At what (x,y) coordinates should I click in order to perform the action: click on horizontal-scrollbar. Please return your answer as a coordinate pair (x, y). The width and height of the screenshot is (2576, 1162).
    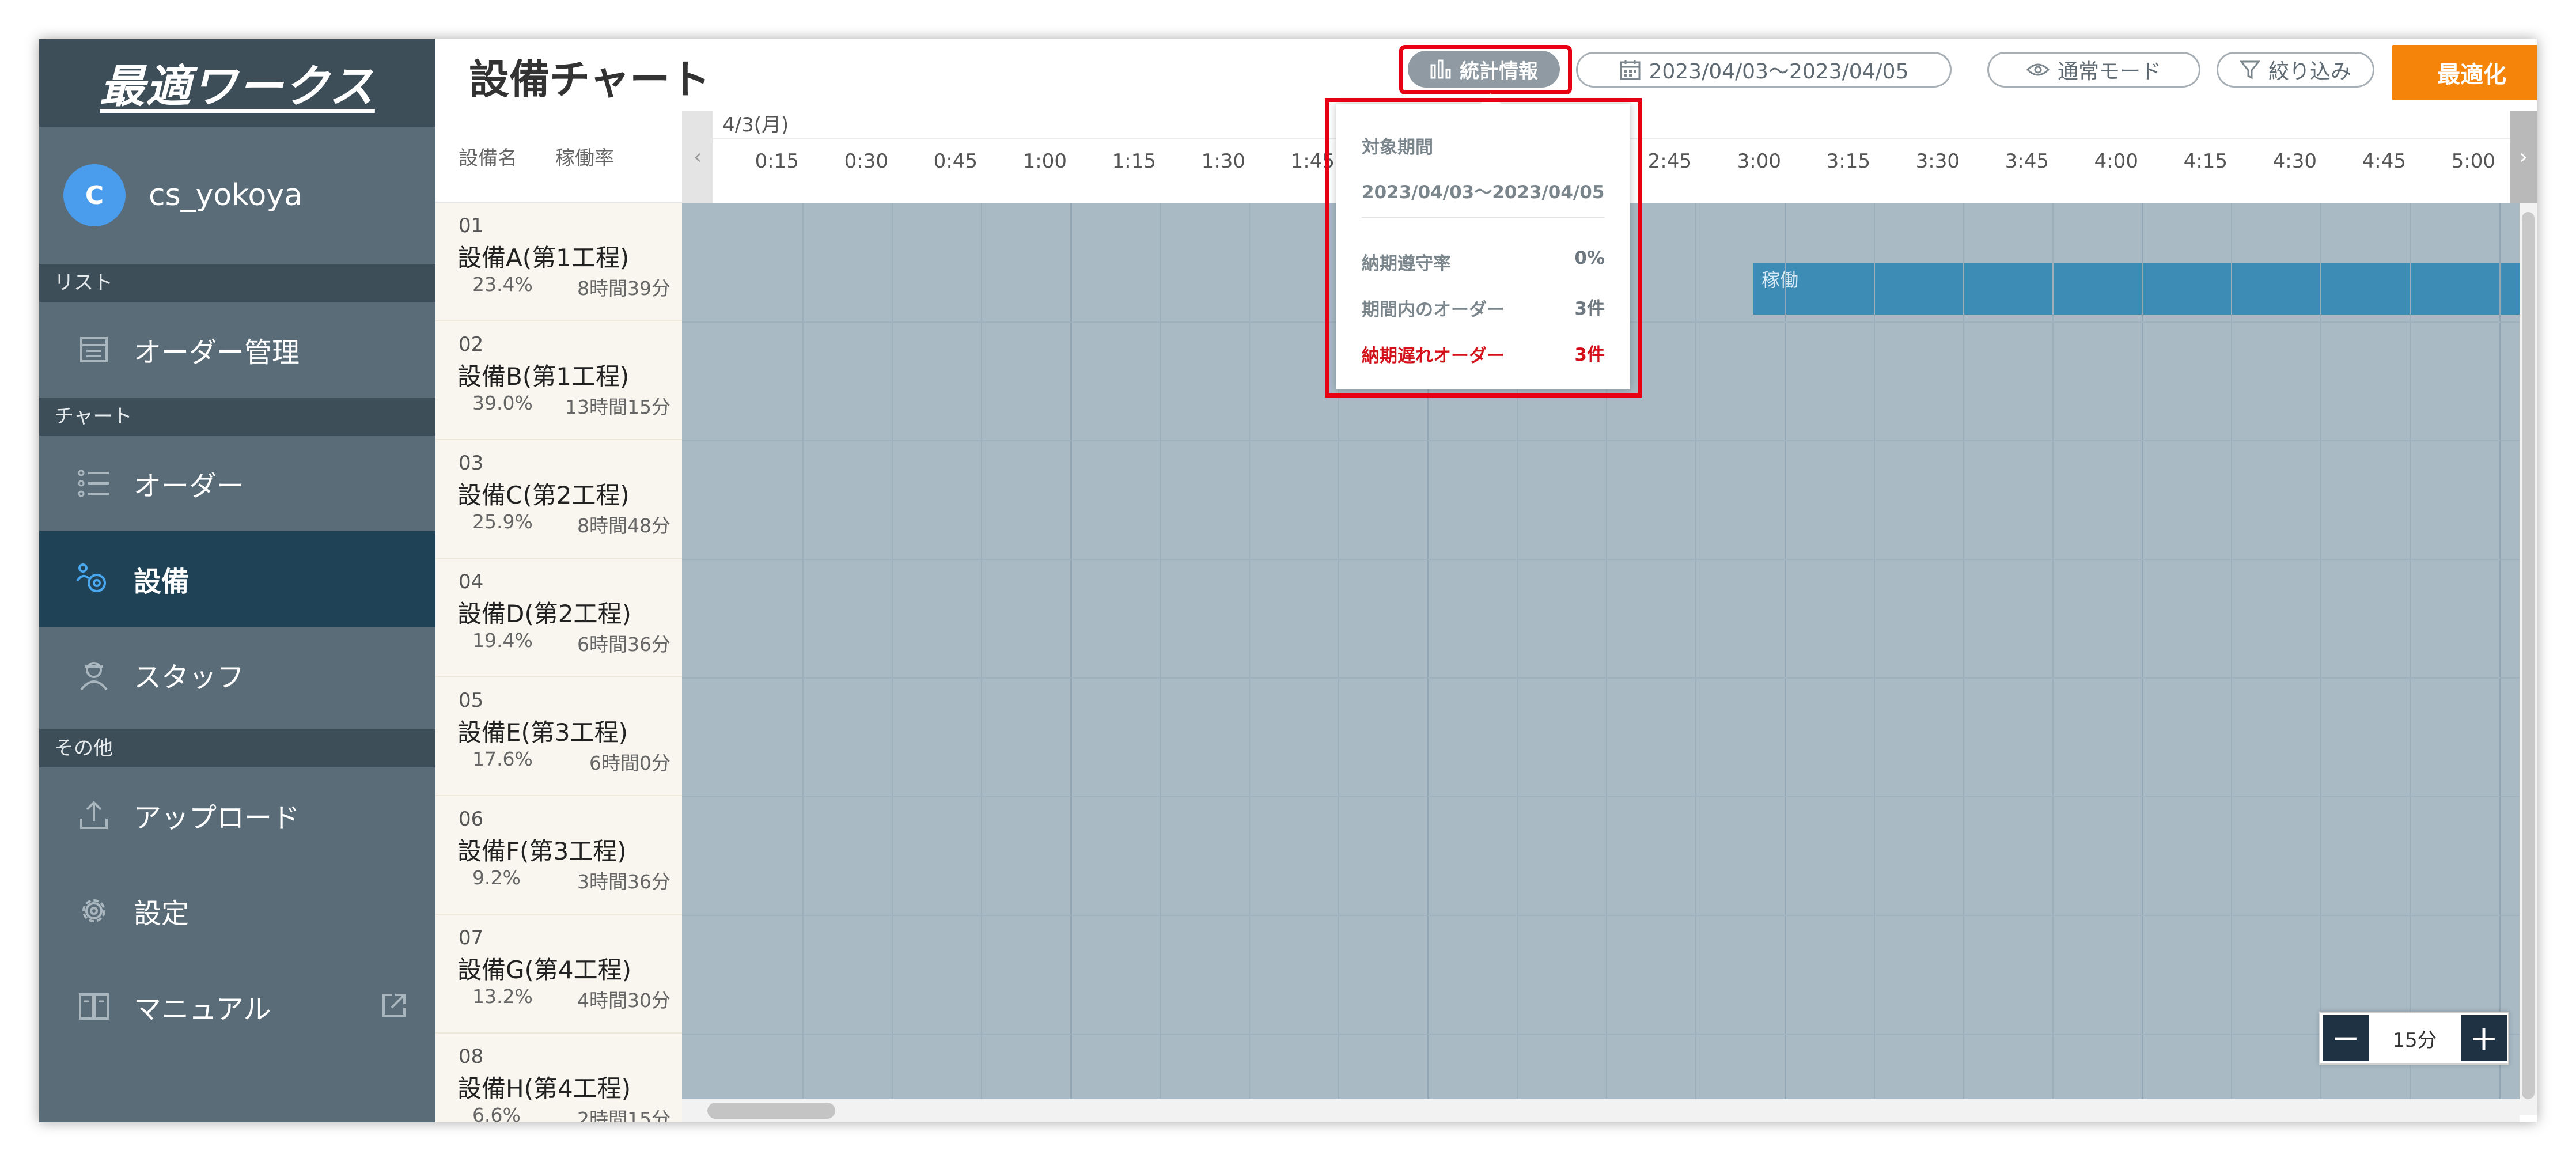
    Looking at the image, I should click on (1601, 1110).